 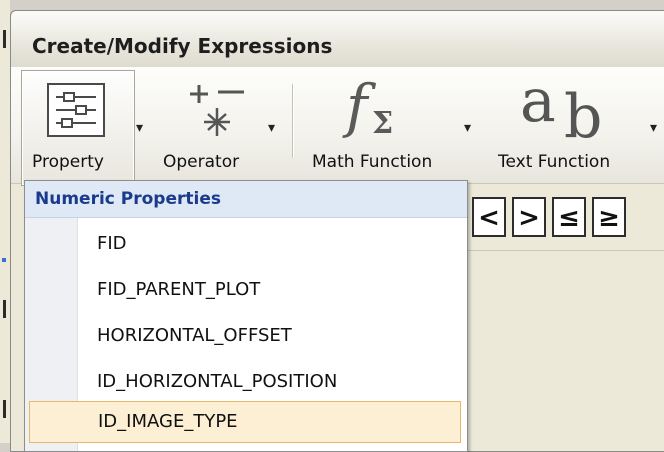 I want to click on panel-title: Create/Modify Expressions, so click(x=182, y=46).